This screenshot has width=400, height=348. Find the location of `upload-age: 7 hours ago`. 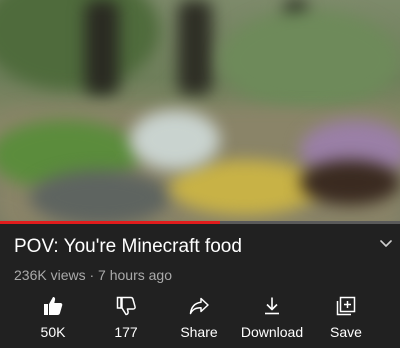

upload-age: 7 hours ago is located at coordinates (135, 275).